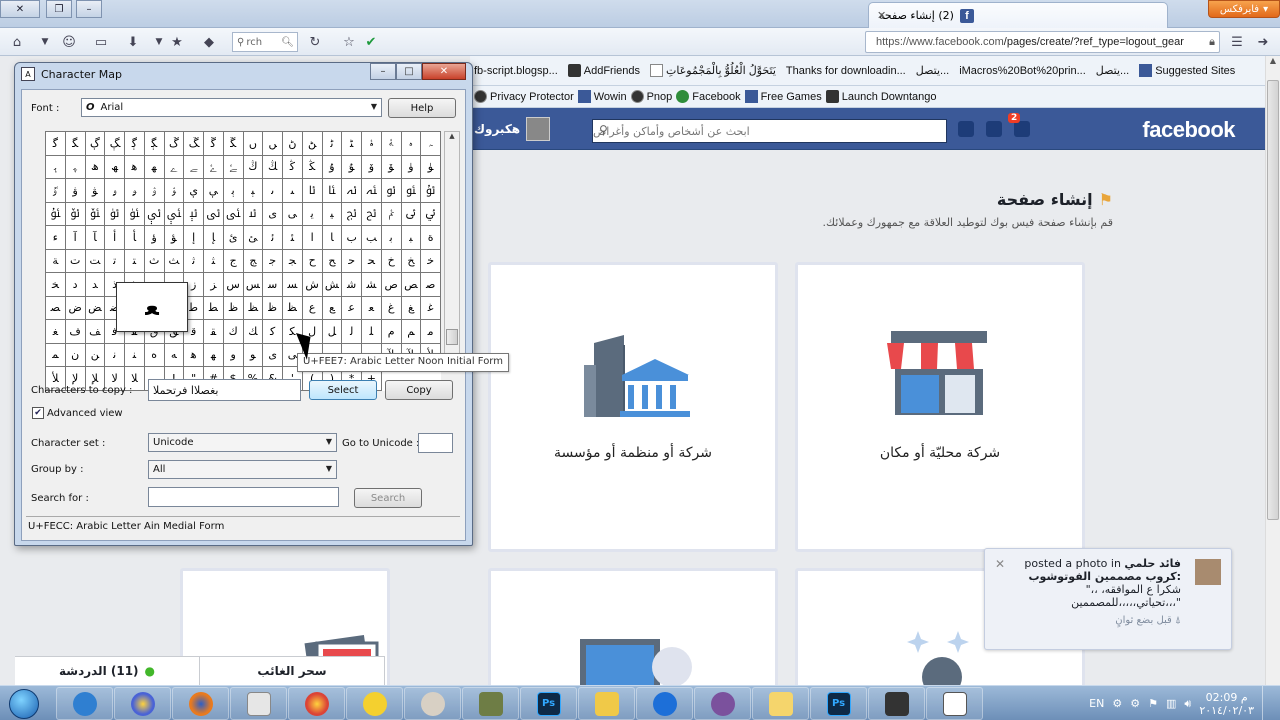 This screenshot has width=1280, height=720. What do you see at coordinates (315, 42) in the screenshot?
I see `reload-icon: ↻` at bounding box center [315, 42].